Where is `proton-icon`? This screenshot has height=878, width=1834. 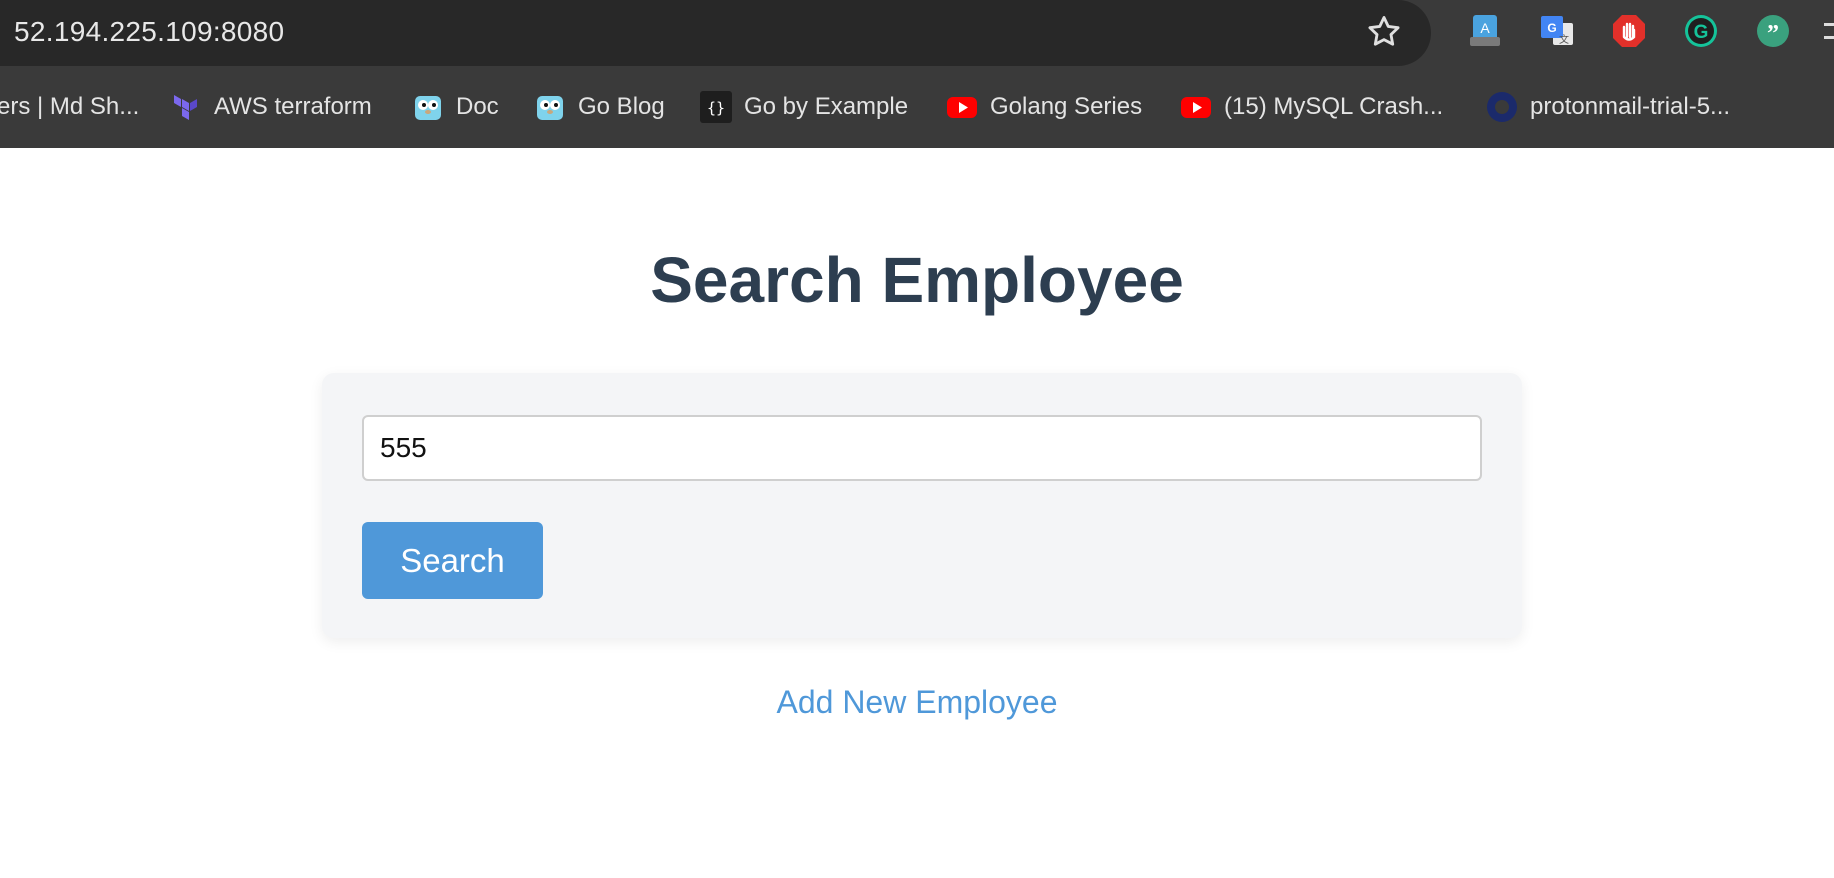
proton-icon is located at coordinates (1502, 107).